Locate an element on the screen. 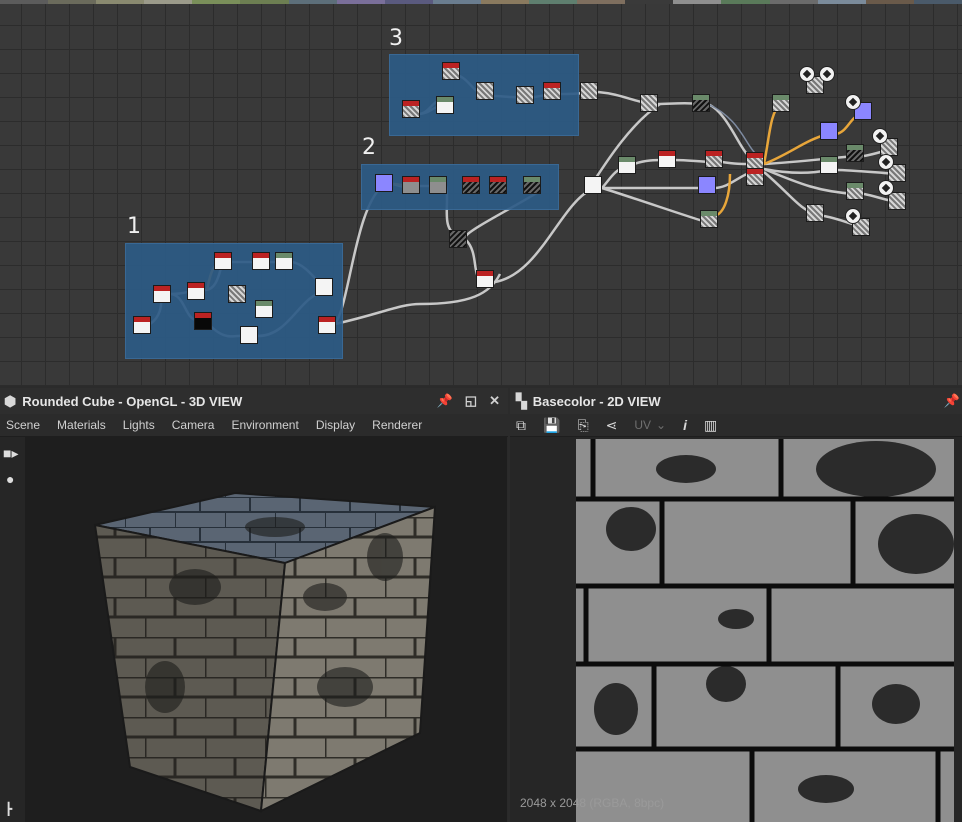  hierarchy-icon: ┣ is located at coordinates (8, 809).